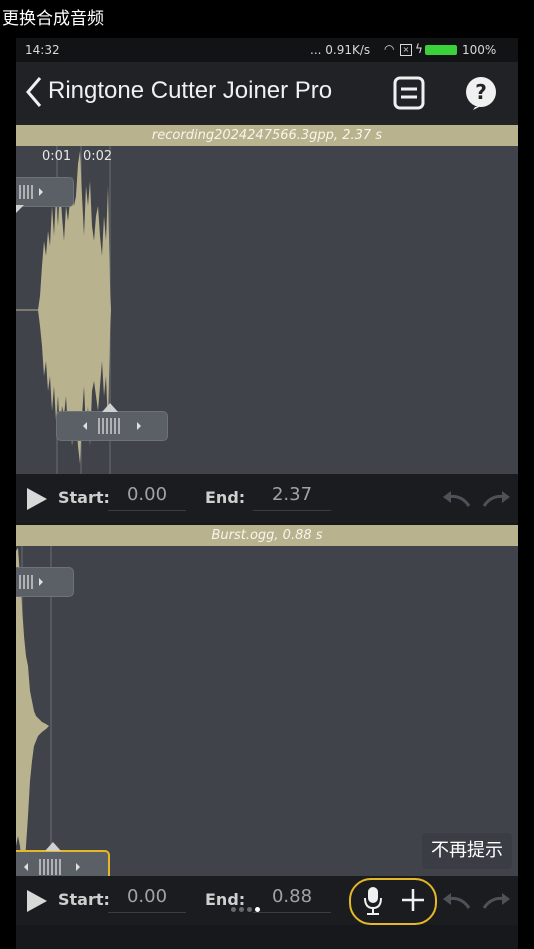 The image size is (534, 949). Describe the element at coordinates (267, 50) in the screenshot. I see `status-bar: 14:32 ... 0.91K/s ◠ × ϟ 100%` at that location.